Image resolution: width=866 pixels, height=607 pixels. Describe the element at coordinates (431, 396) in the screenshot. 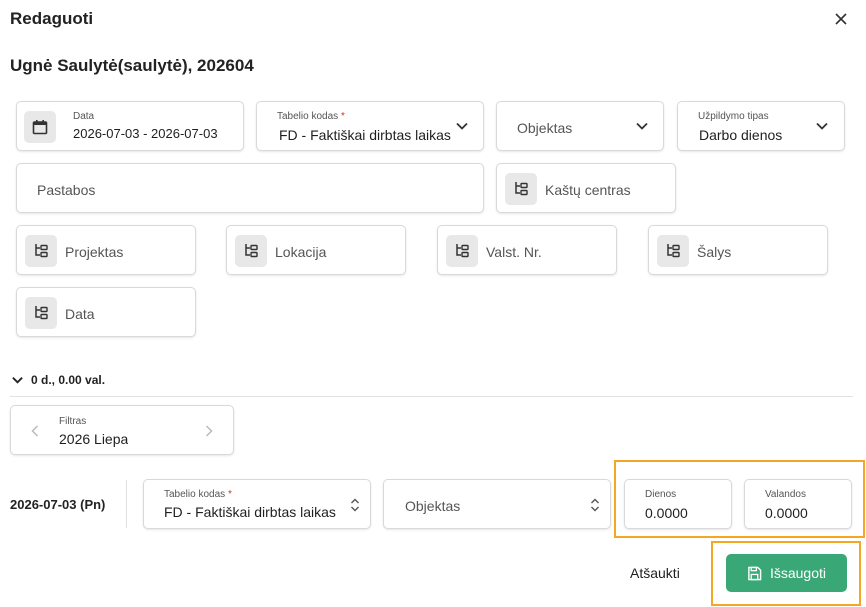

I see `divider` at that location.